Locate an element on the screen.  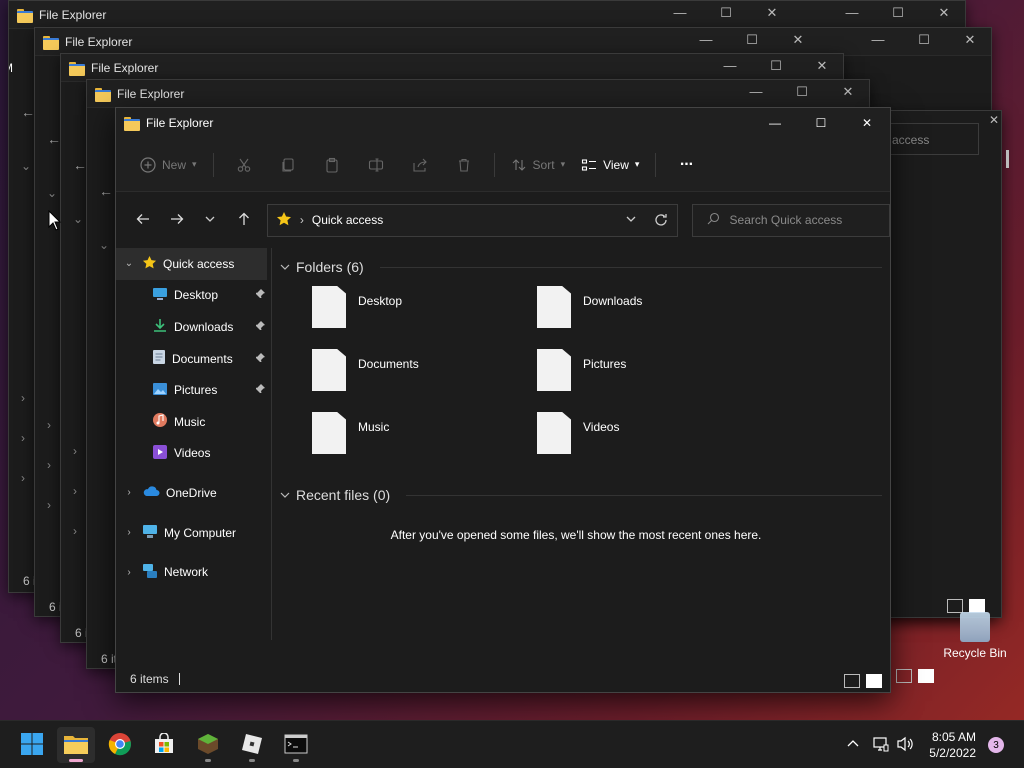
folders-group-header: Folders (6) is located at coordinates (581, 267).